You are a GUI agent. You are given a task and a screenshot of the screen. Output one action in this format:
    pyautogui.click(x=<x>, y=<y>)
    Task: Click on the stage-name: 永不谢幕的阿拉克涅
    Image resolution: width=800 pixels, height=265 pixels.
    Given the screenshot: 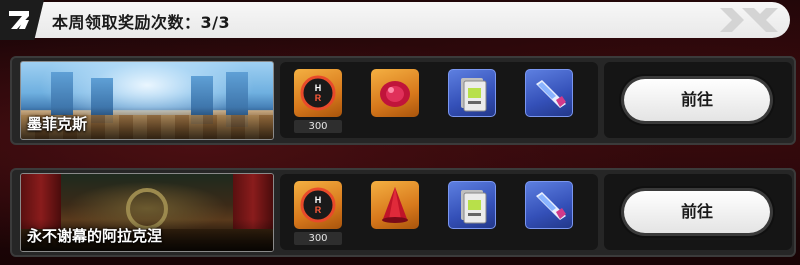 What is the action you would take?
    pyautogui.click(x=95, y=236)
    